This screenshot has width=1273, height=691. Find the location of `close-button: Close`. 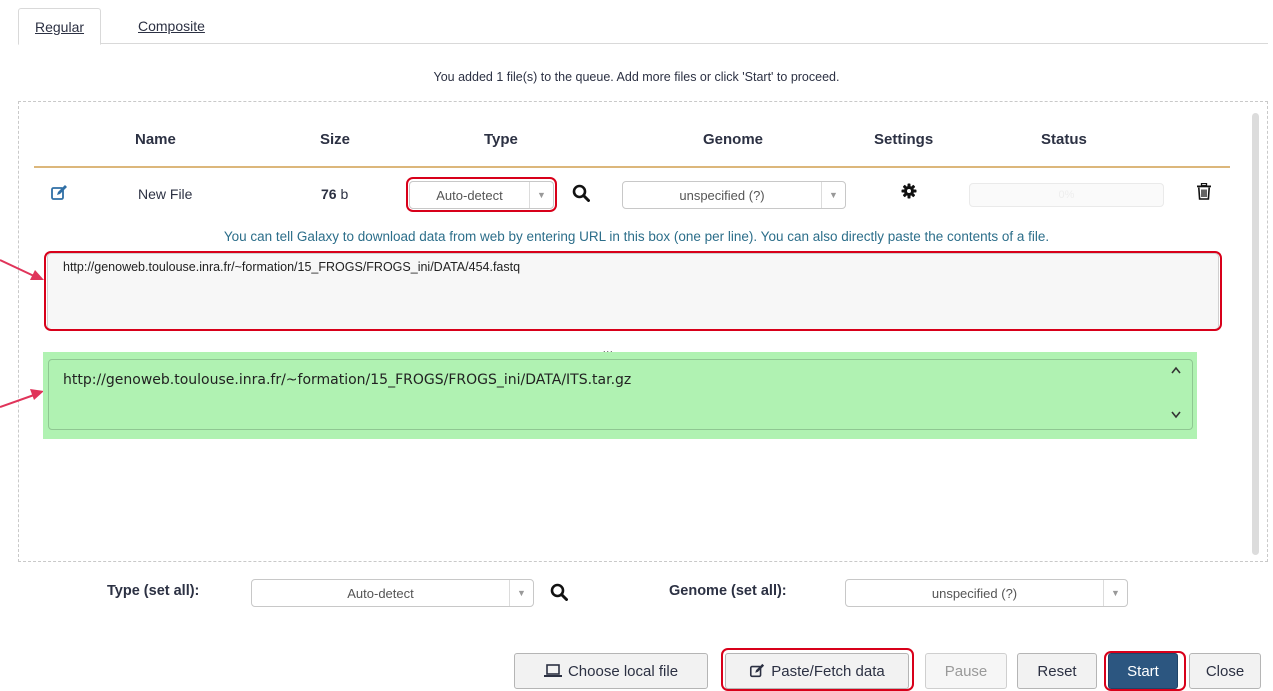

close-button: Close is located at coordinates (1225, 671).